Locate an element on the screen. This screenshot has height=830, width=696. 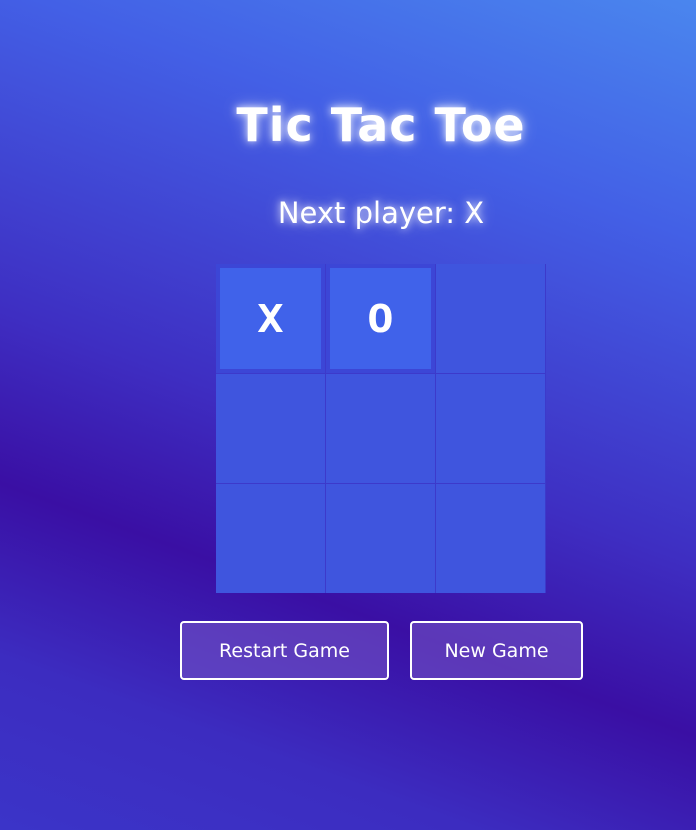
restart-game-button: Restart Game is located at coordinates (284, 650).